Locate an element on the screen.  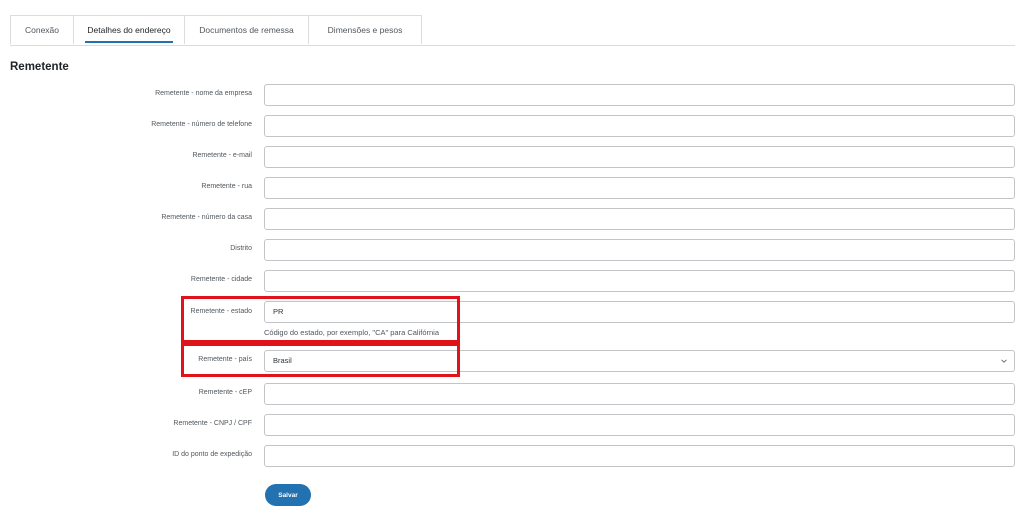
tab-connection: Conexão is located at coordinates (42, 29).